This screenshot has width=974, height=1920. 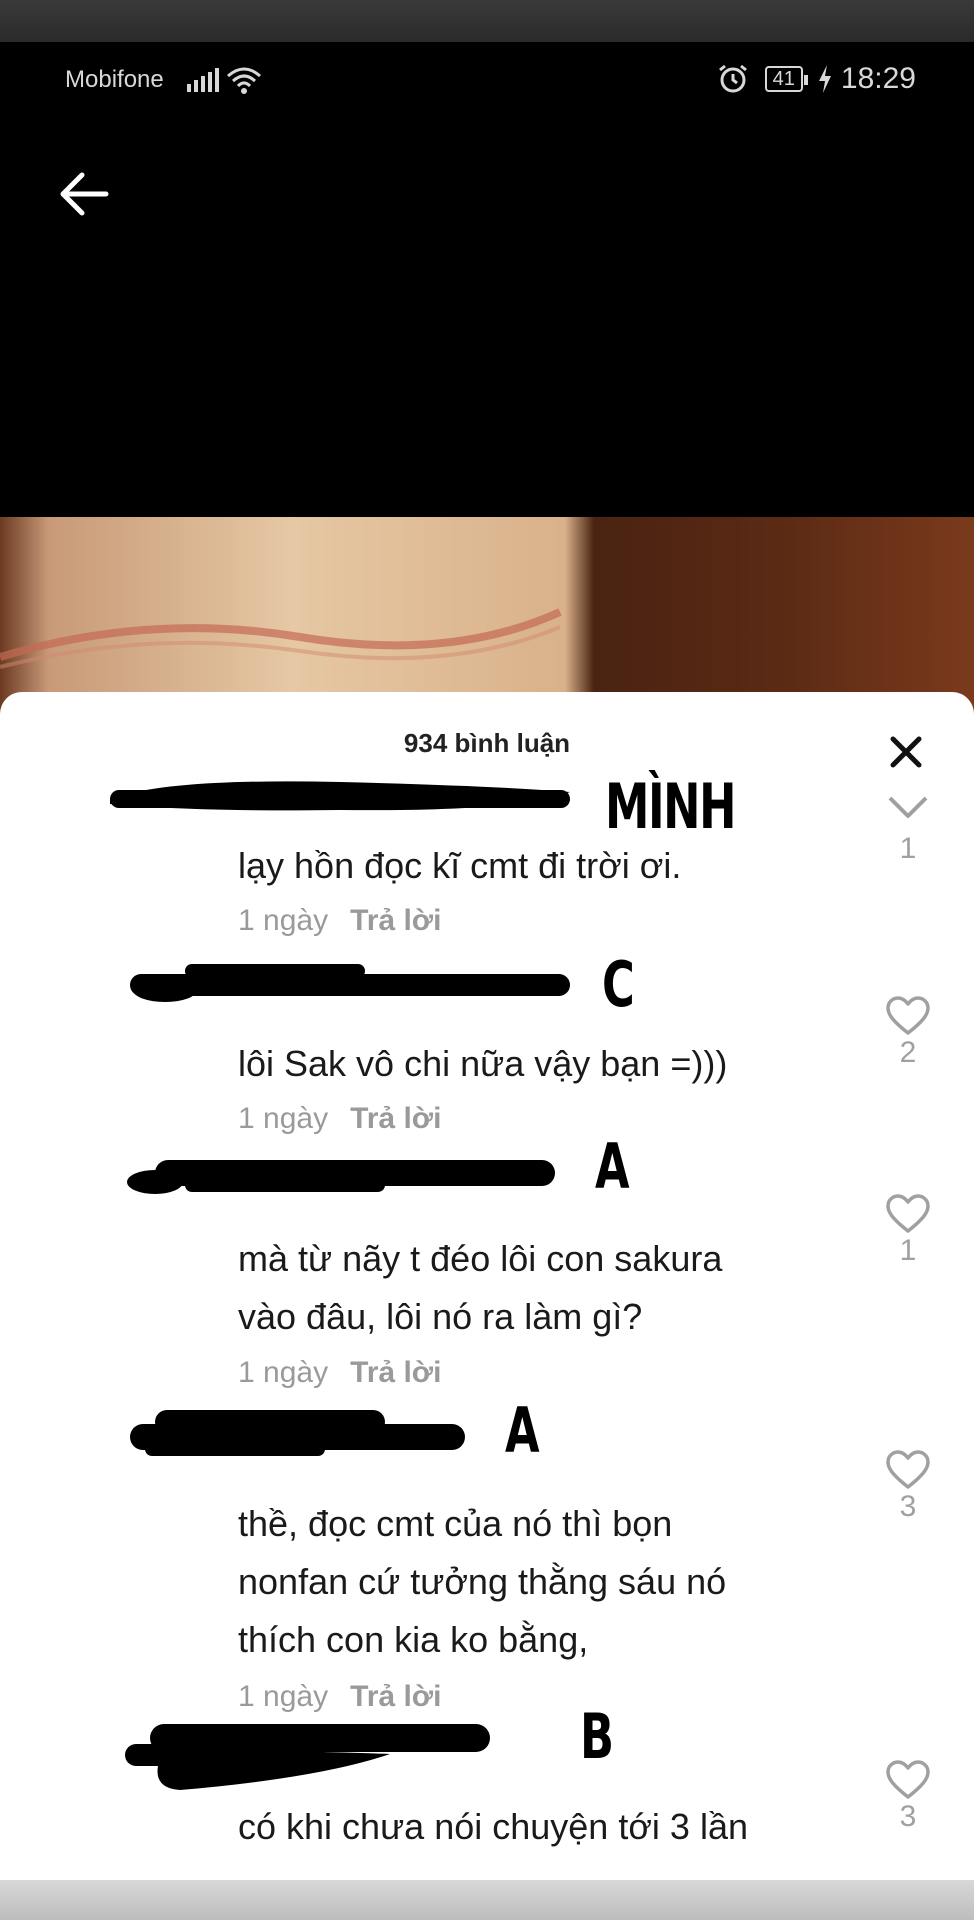 I want to click on charging-bolt-icon, so click(x=824, y=79).